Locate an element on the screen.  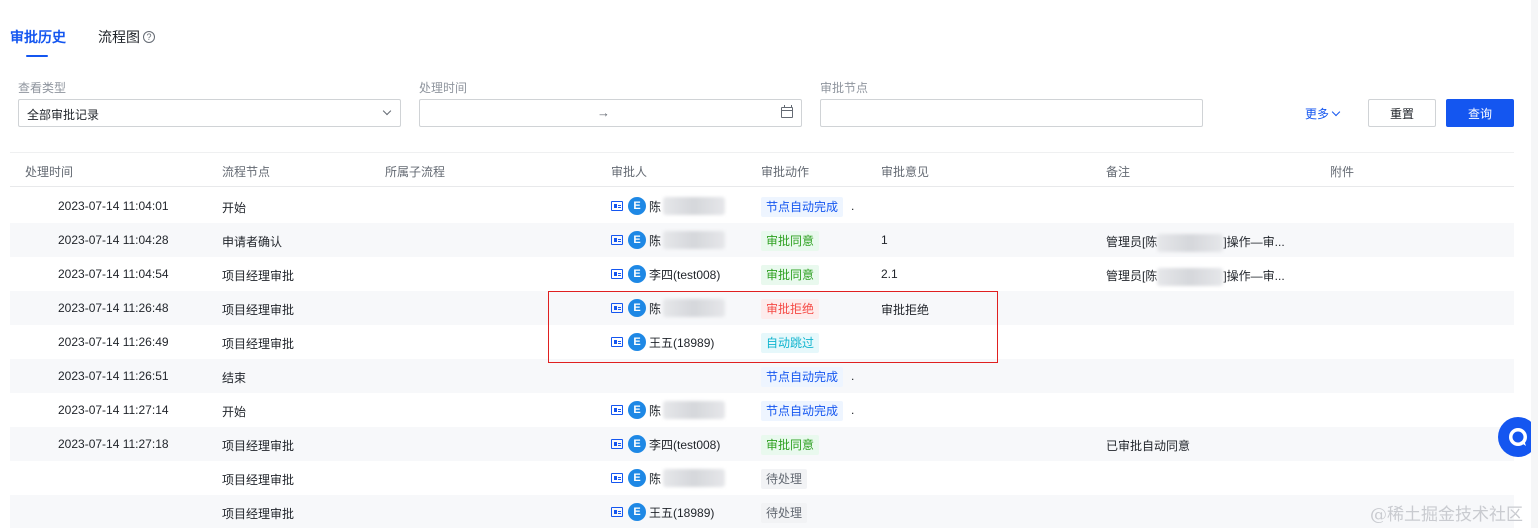
remark-cell: 已审批自动同意 is located at coordinates (1148, 445).